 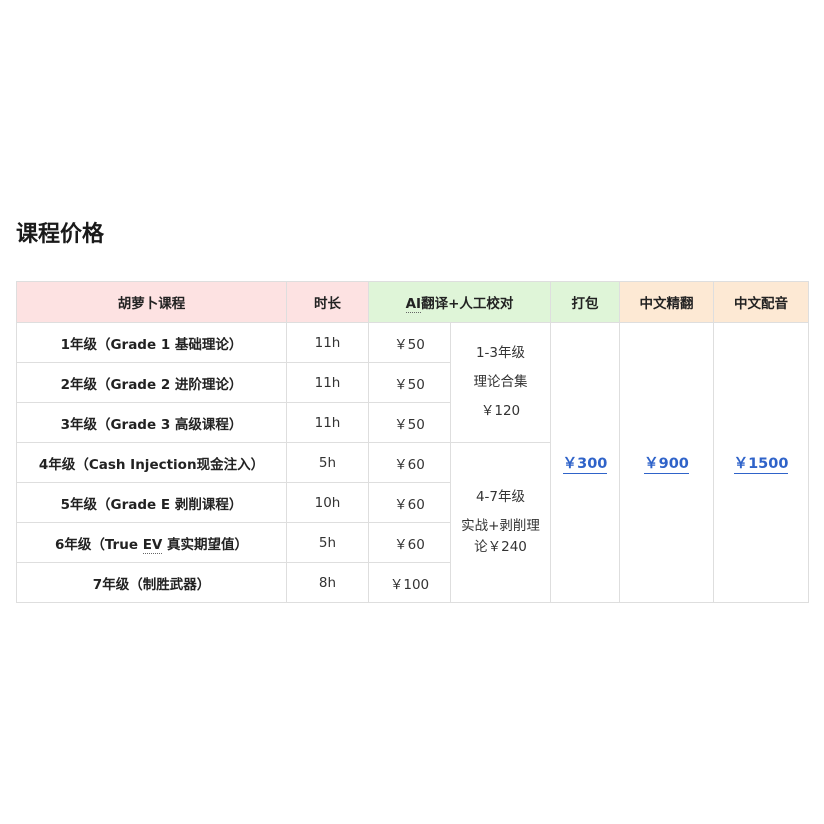 I want to click on group-4-7-bundle: 4-7年级 实战+剥削理 论￥240, so click(x=500, y=522).